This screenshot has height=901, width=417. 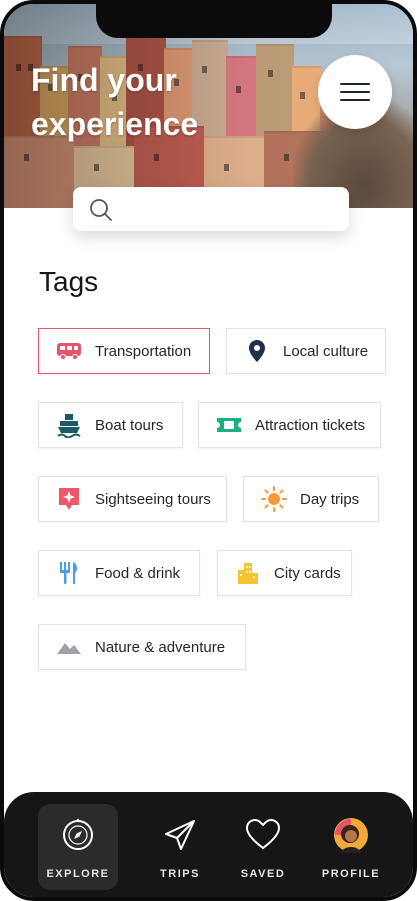 I want to click on fork-knife-icon, so click(x=69, y=573).